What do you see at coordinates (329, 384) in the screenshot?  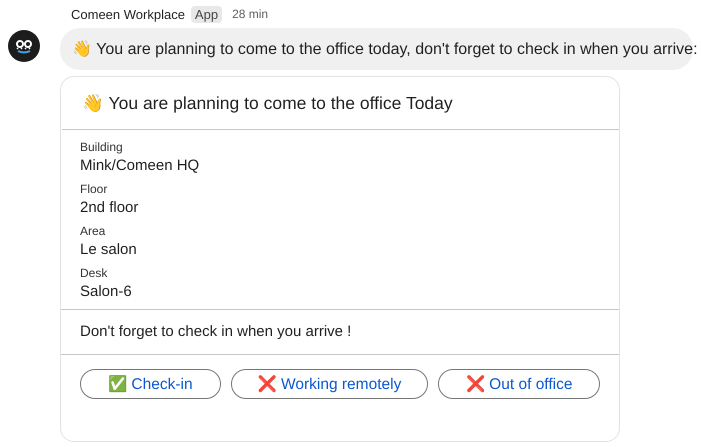 I see `action-button: ❌ Working remotely` at bounding box center [329, 384].